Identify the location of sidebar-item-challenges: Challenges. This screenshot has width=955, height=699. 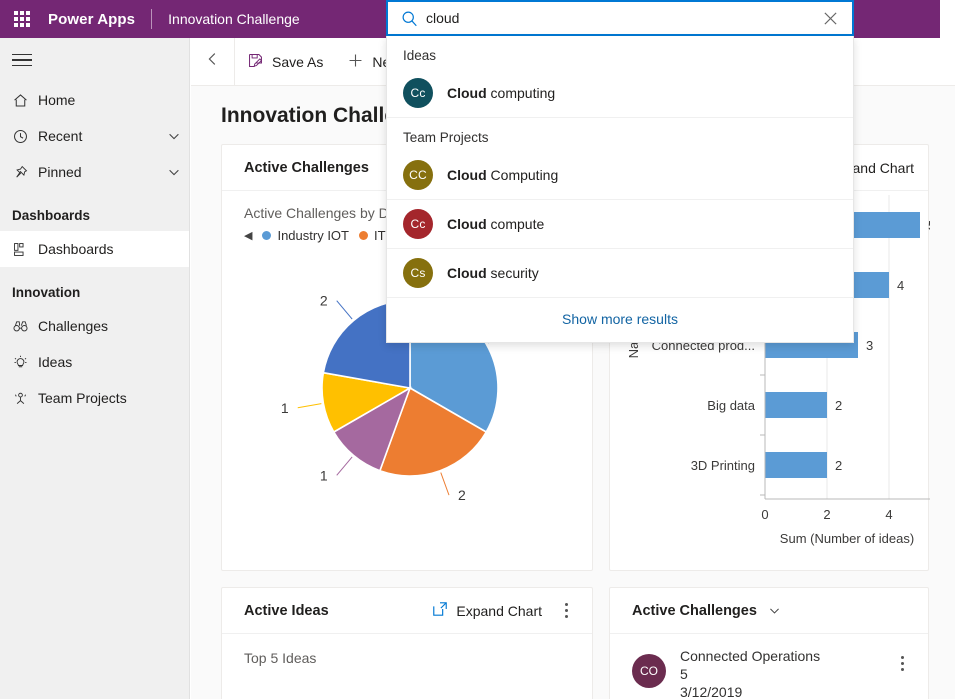
(94, 326).